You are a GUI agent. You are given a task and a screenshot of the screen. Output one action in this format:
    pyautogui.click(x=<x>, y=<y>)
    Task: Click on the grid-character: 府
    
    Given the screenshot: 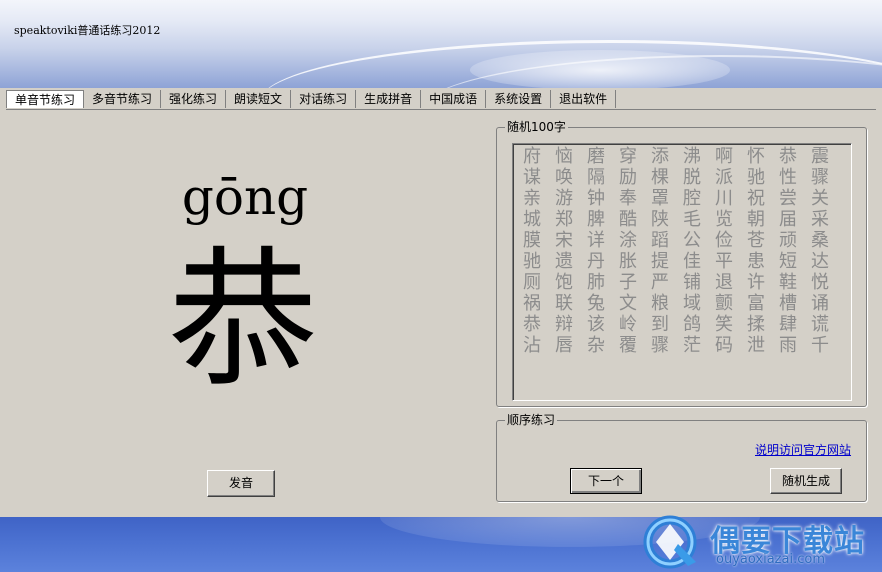 What is the action you would take?
    pyautogui.click(x=532, y=156)
    